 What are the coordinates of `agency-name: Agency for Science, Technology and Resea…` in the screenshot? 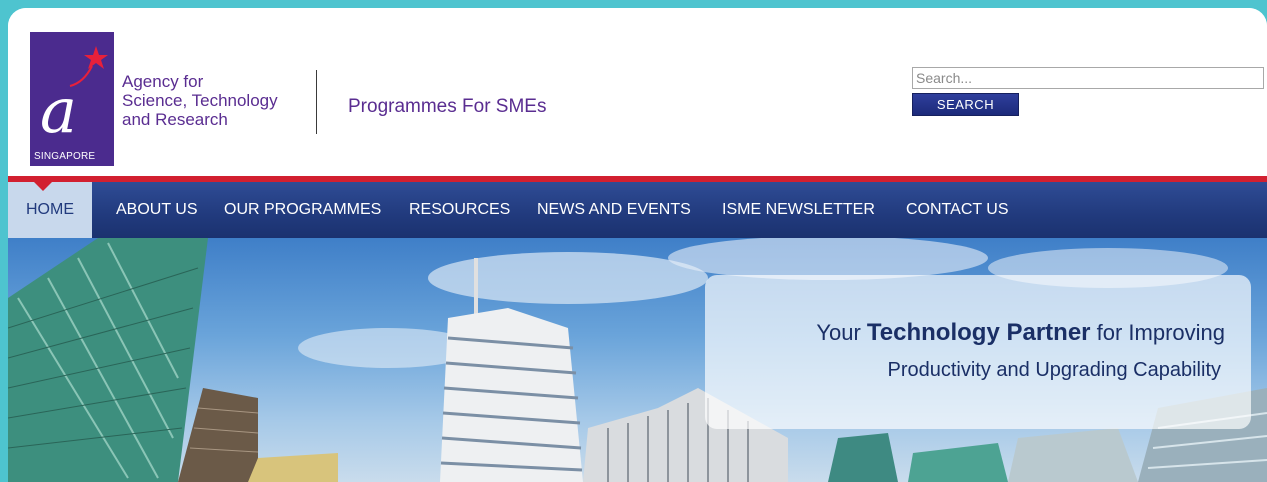 It's located at (217, 100).